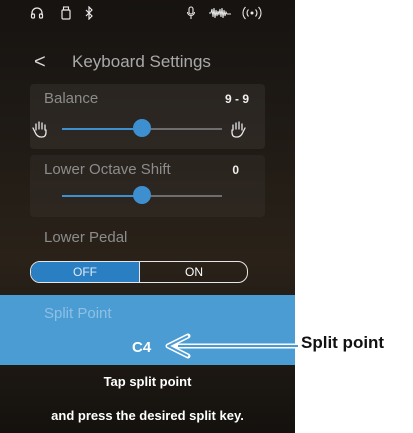 The image size is (413, 433). I want to click on balance-slider-knob, so click(142, 128).